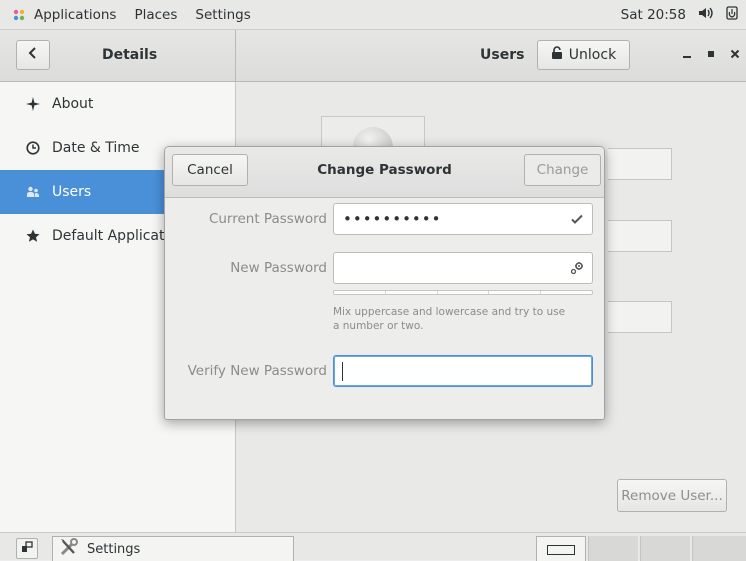 The height and width of the screenshot is (561, 746). Describe the element at coordinates (392, 219) in the screenshot. I see `current-password-value: ••••••••••` at that location.